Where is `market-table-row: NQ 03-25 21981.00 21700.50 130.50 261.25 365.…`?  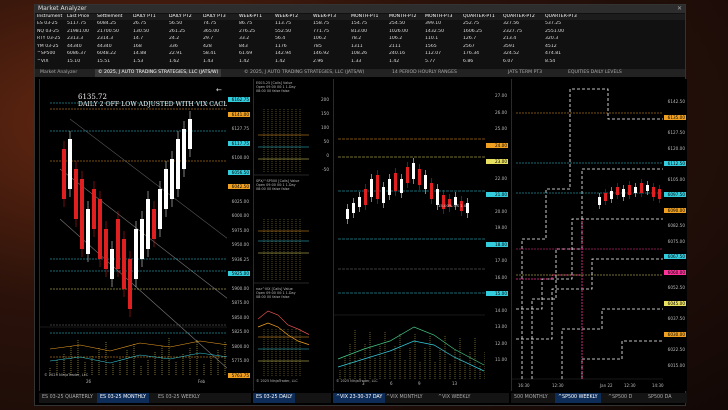 market-table-row: NQ 03-25 21981.00 21700.50 130.50 261.25 365.… is located at coordinates (360, 32).